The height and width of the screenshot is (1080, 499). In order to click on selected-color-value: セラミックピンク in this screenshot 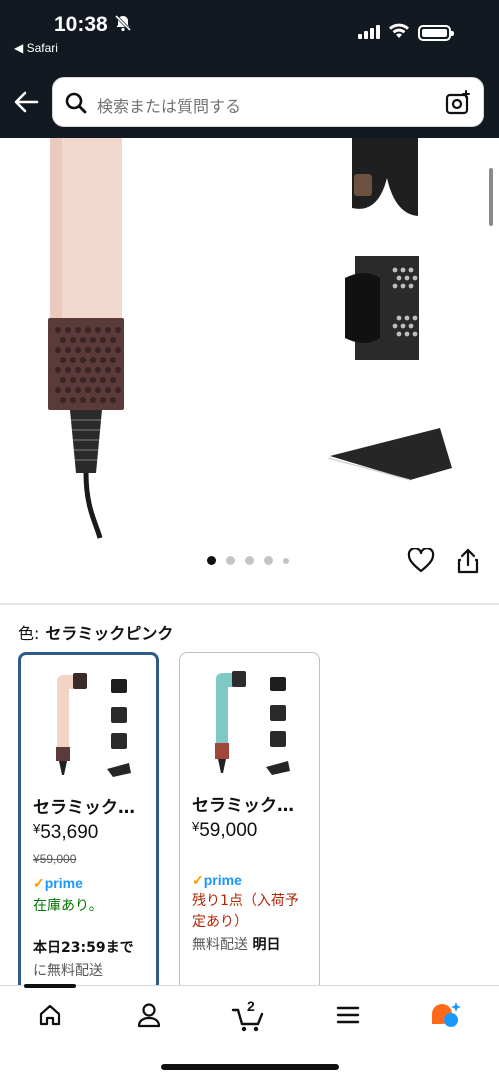, I will do `click(109, 633)`.